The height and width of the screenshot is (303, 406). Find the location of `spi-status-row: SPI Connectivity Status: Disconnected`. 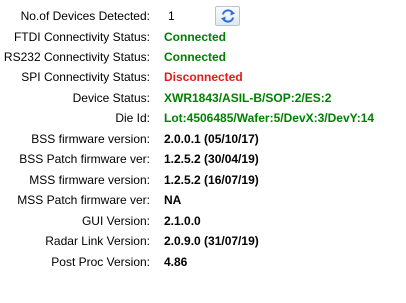

spi-status-row: SPI Connectivity Status: Disconnected is located at coordinates (203, 77).